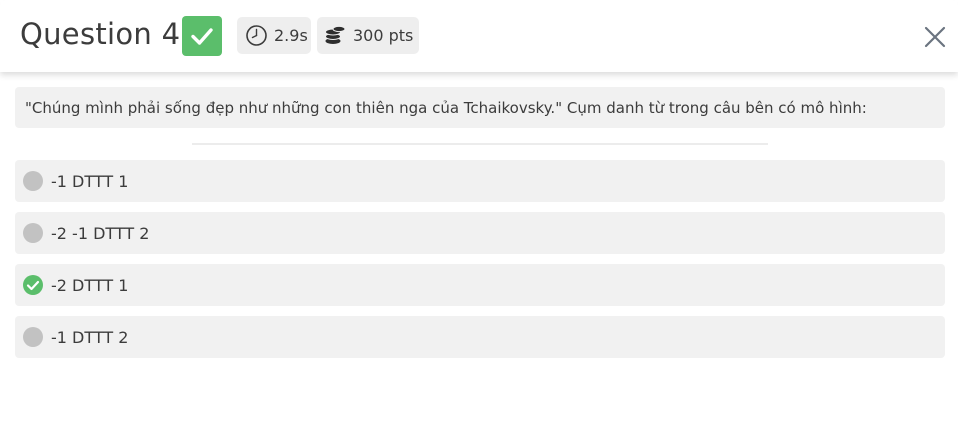 This screenshot has width=958, height=437. What do you see at coordinates (291, 35) in the screenshot?
I see `time-value: 2.9s` at bounding box center [291, 35].